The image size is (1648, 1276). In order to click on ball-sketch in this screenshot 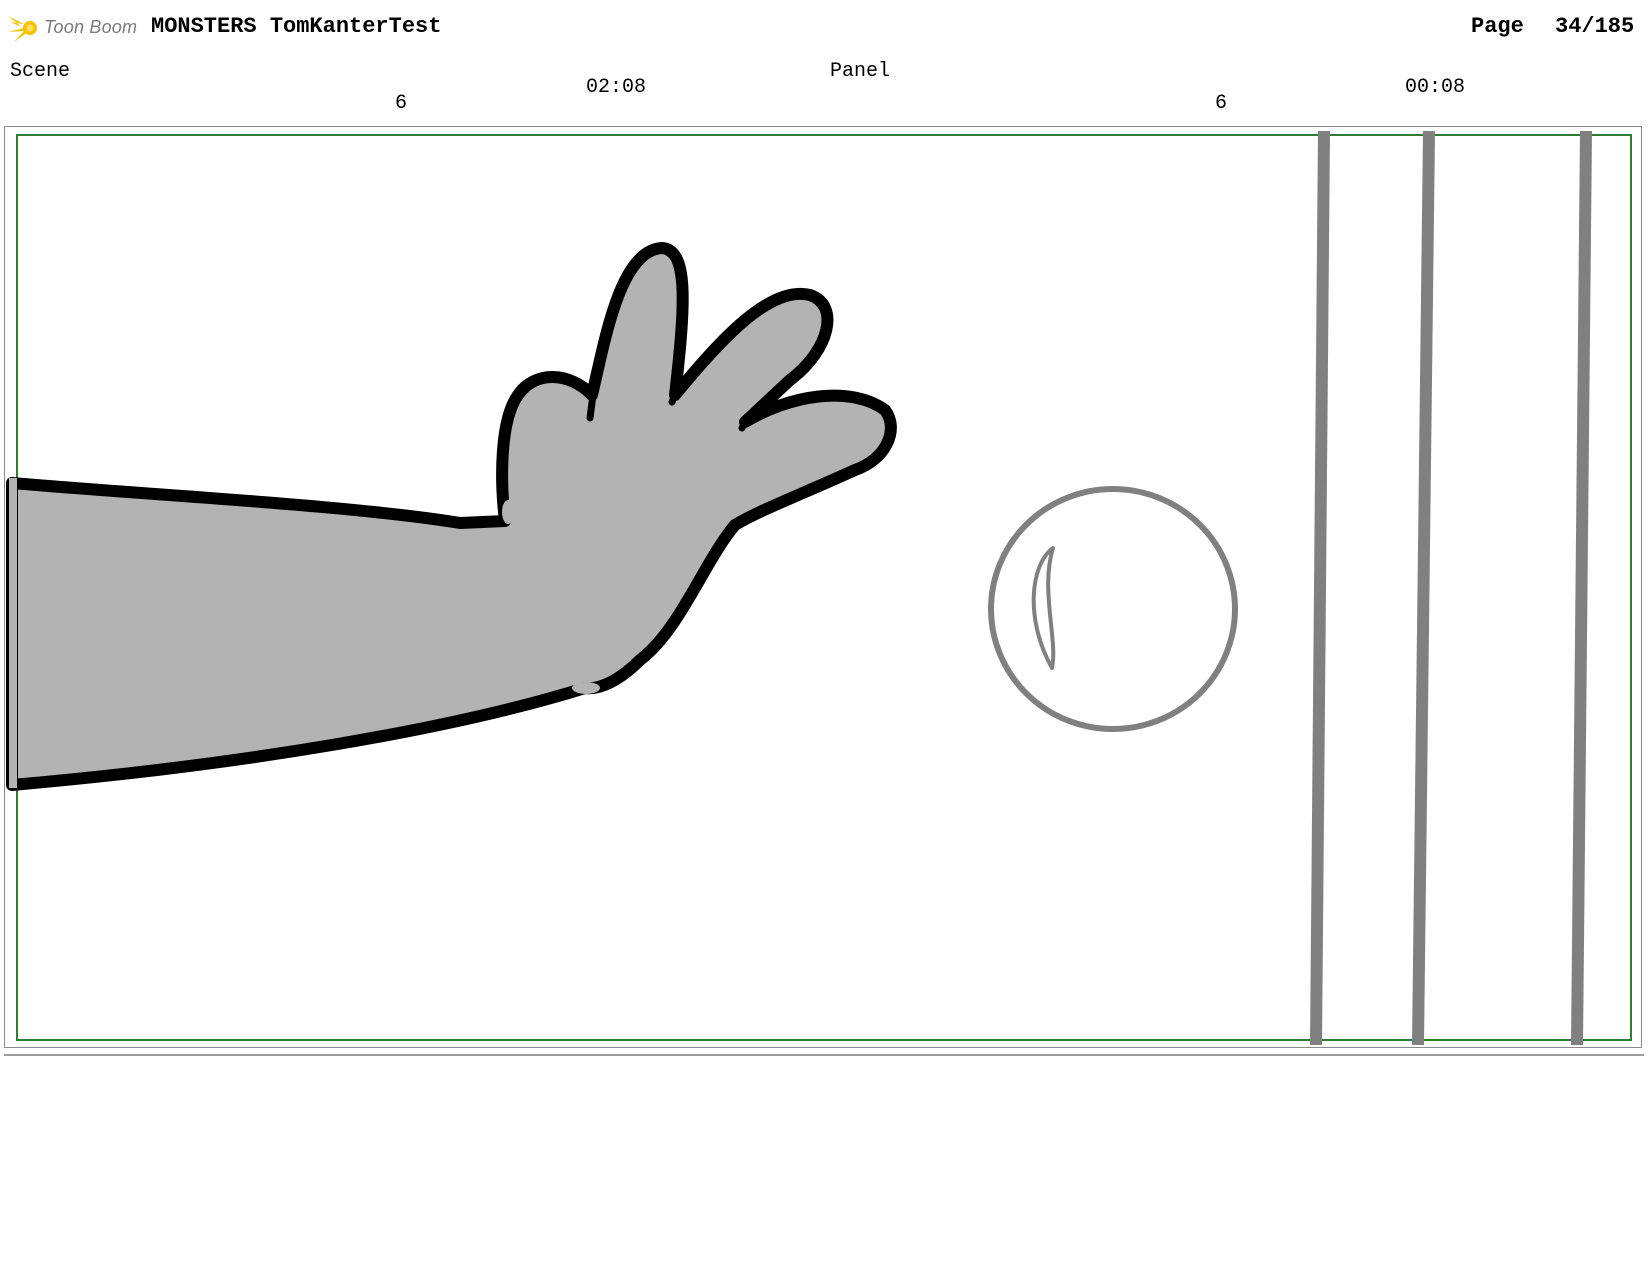, I will do `click(1113, 609)`.